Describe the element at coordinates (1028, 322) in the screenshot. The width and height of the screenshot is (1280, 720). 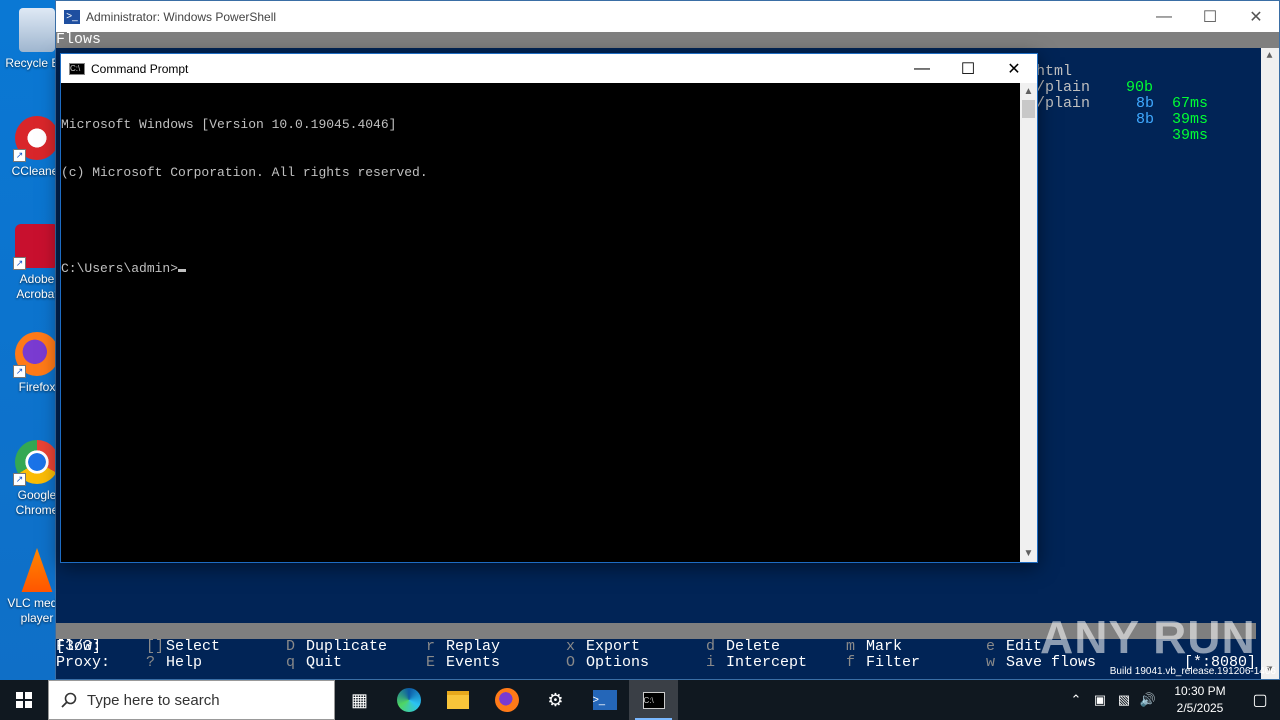
I see `cmd-scrollbar: ▲ ▼` at that location.